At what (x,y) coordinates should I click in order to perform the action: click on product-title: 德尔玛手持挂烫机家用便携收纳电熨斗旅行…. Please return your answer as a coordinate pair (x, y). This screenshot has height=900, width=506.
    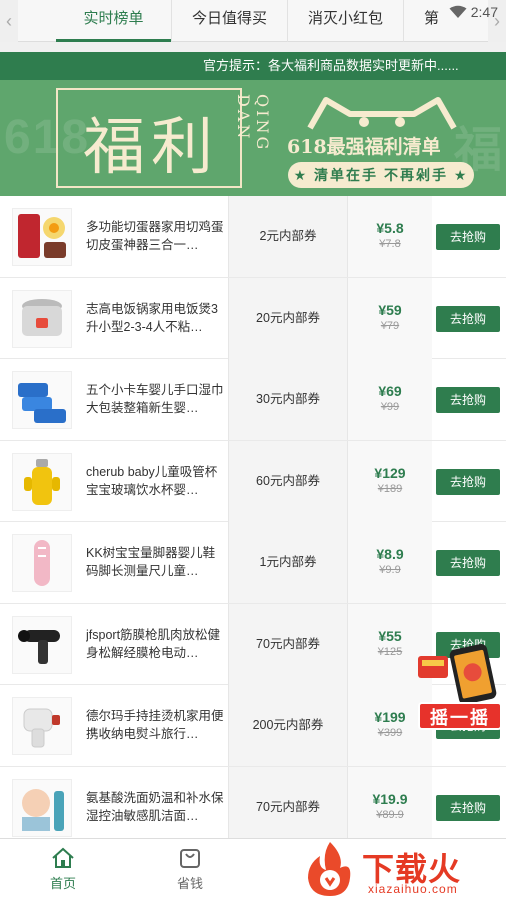
    Looking at the image, I should click on (155, 725).